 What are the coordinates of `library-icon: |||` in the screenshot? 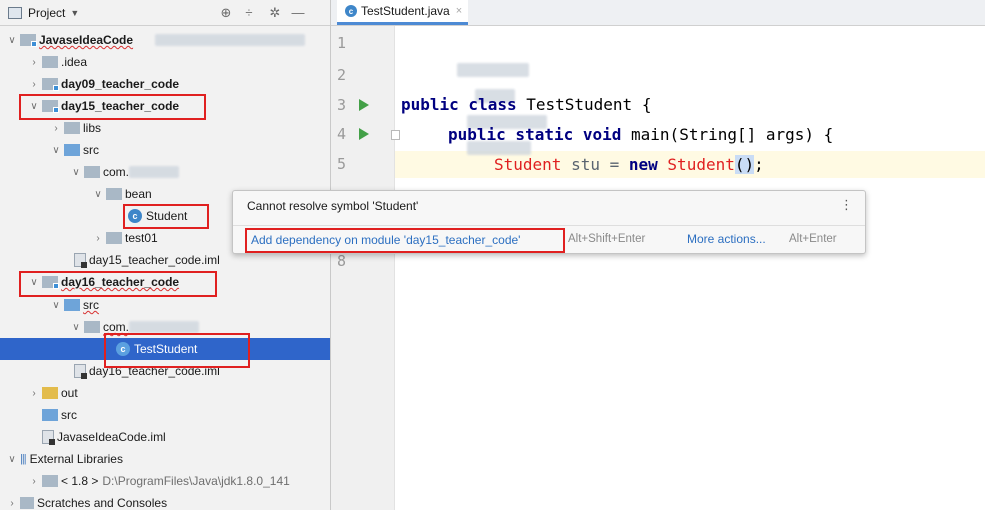 It's located at (23, 459).